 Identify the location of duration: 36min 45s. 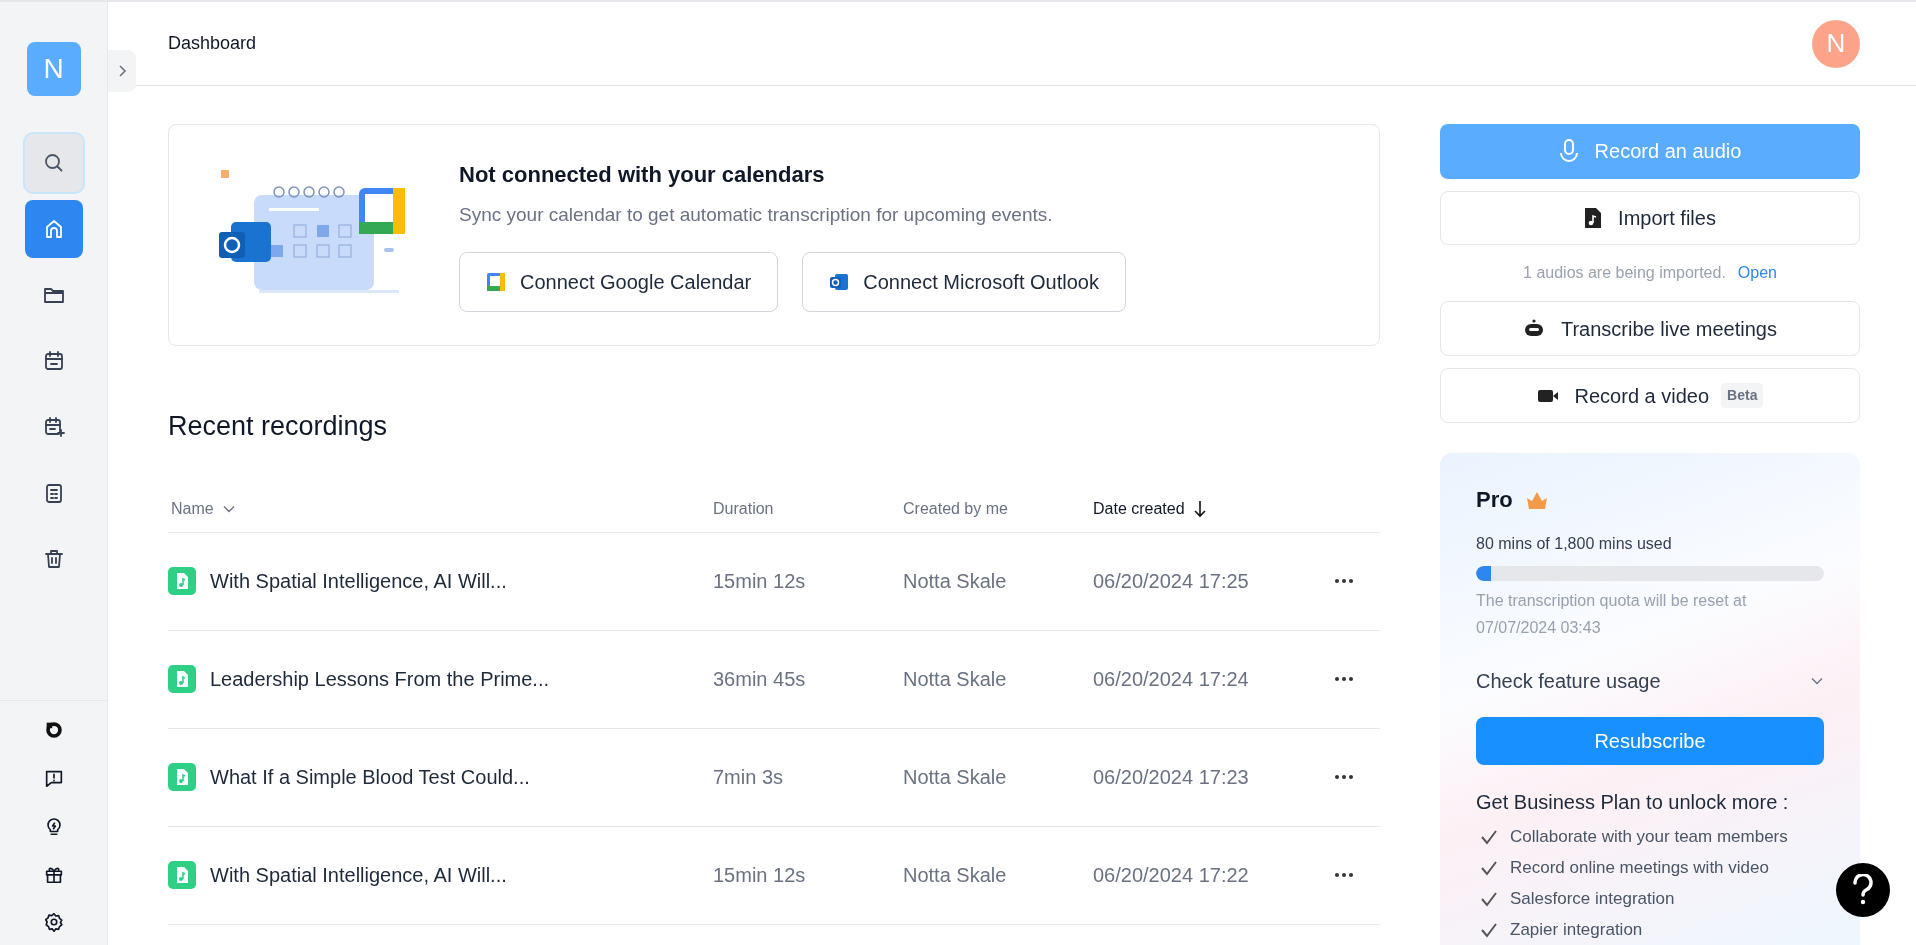
(760, 679).